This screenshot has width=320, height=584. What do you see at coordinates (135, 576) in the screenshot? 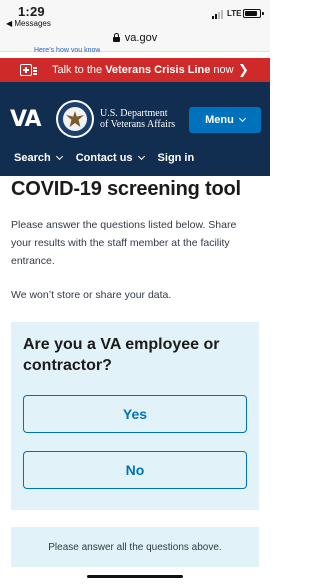
I see `home-indicator` at bounding box center [135, 576].